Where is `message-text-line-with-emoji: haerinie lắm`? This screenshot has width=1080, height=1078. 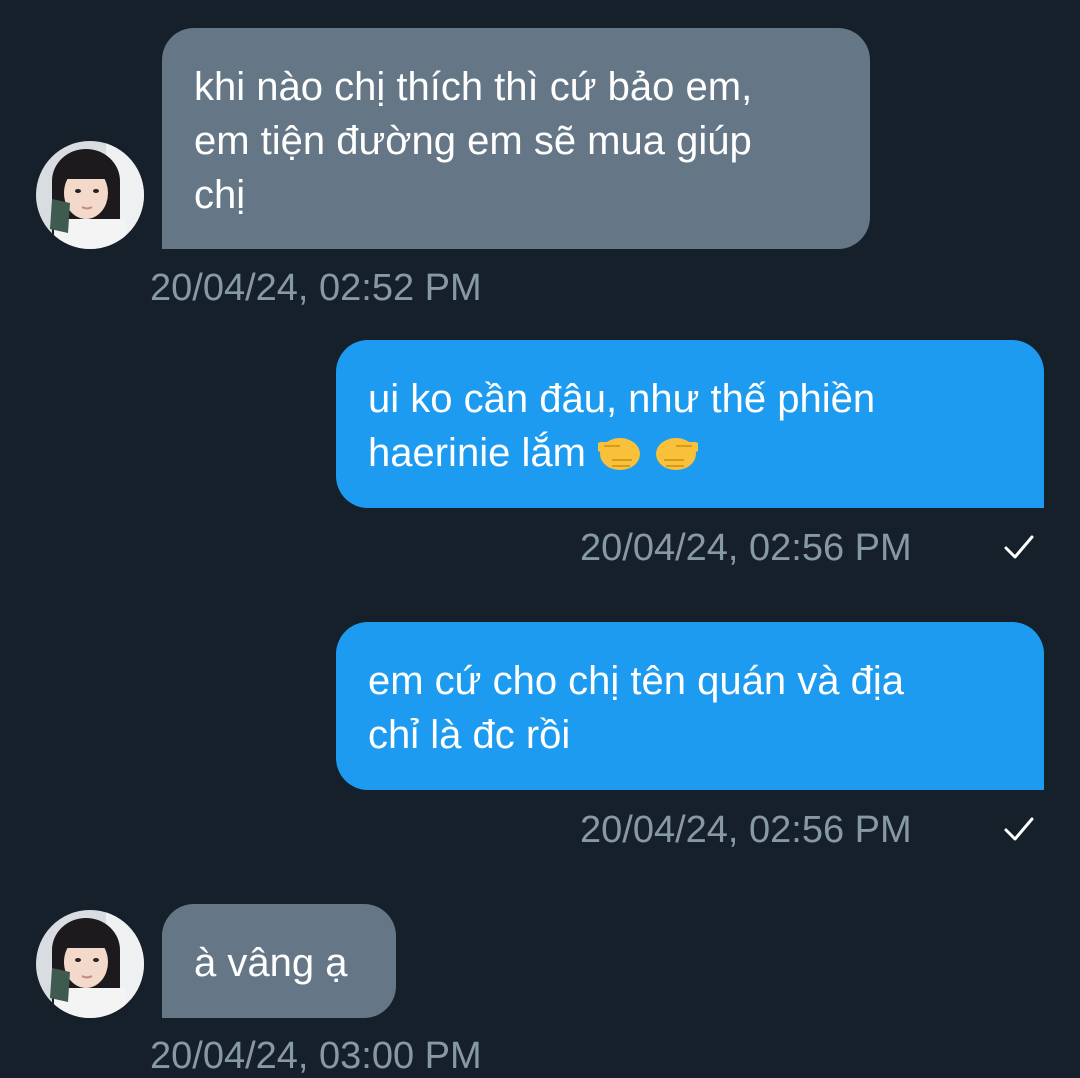
message-text-line-with-emoji: haerinie lắm is located at coordinates (690, 457).